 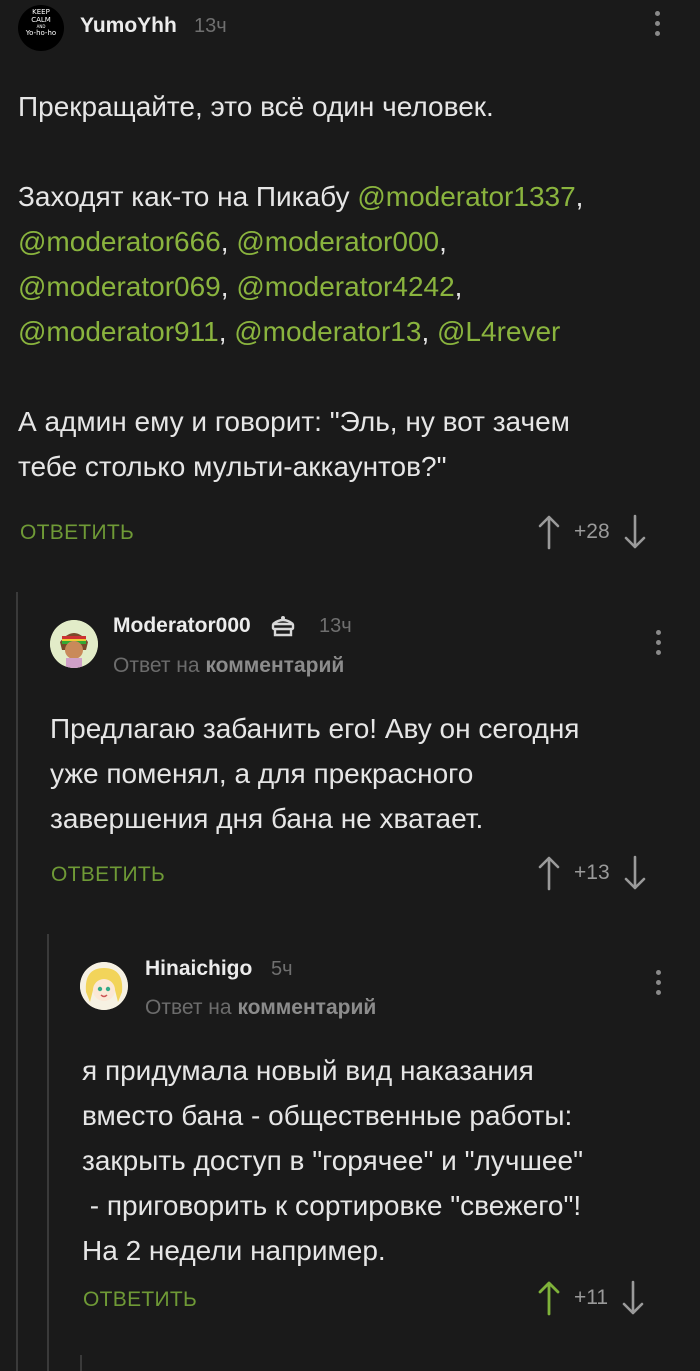 I want to click on avatar-text-line: Yo-ho-ho, so click(x=41, y=33).